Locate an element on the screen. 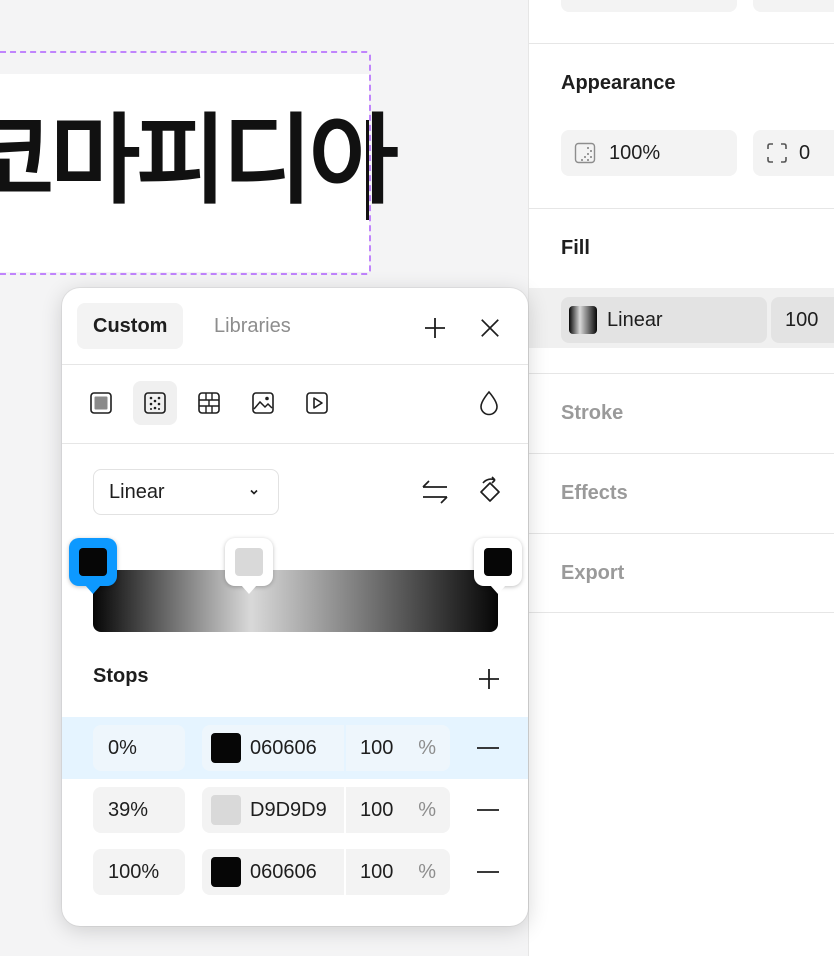 This screenshot has height=956, width=834. eyedropper-button is located at coordinates (489, 403).